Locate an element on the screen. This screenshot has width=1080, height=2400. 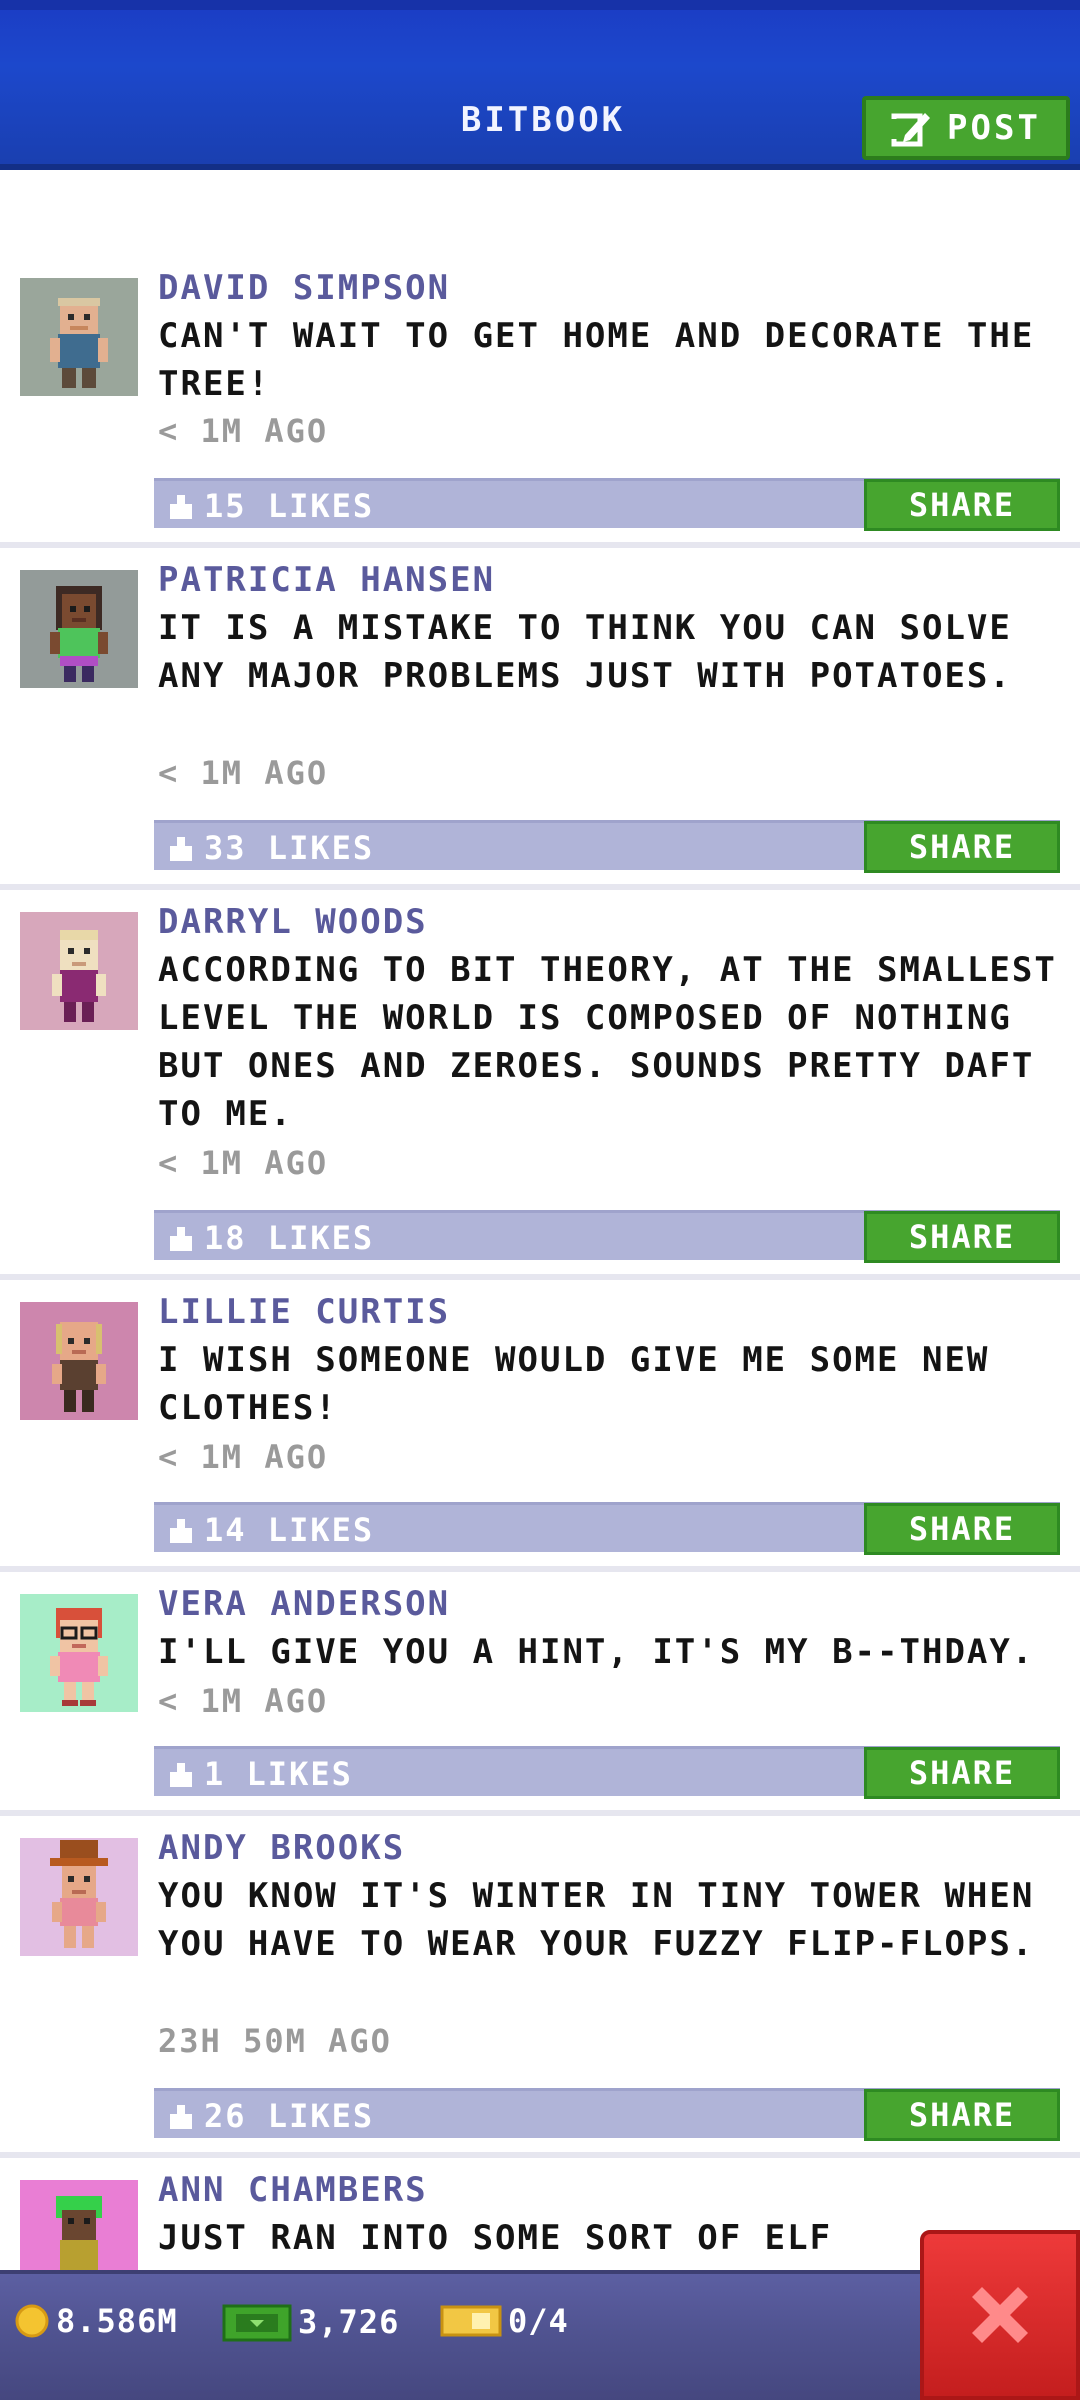
author-name: LILLIE CURTIS is located at coordinates (304, 1312).